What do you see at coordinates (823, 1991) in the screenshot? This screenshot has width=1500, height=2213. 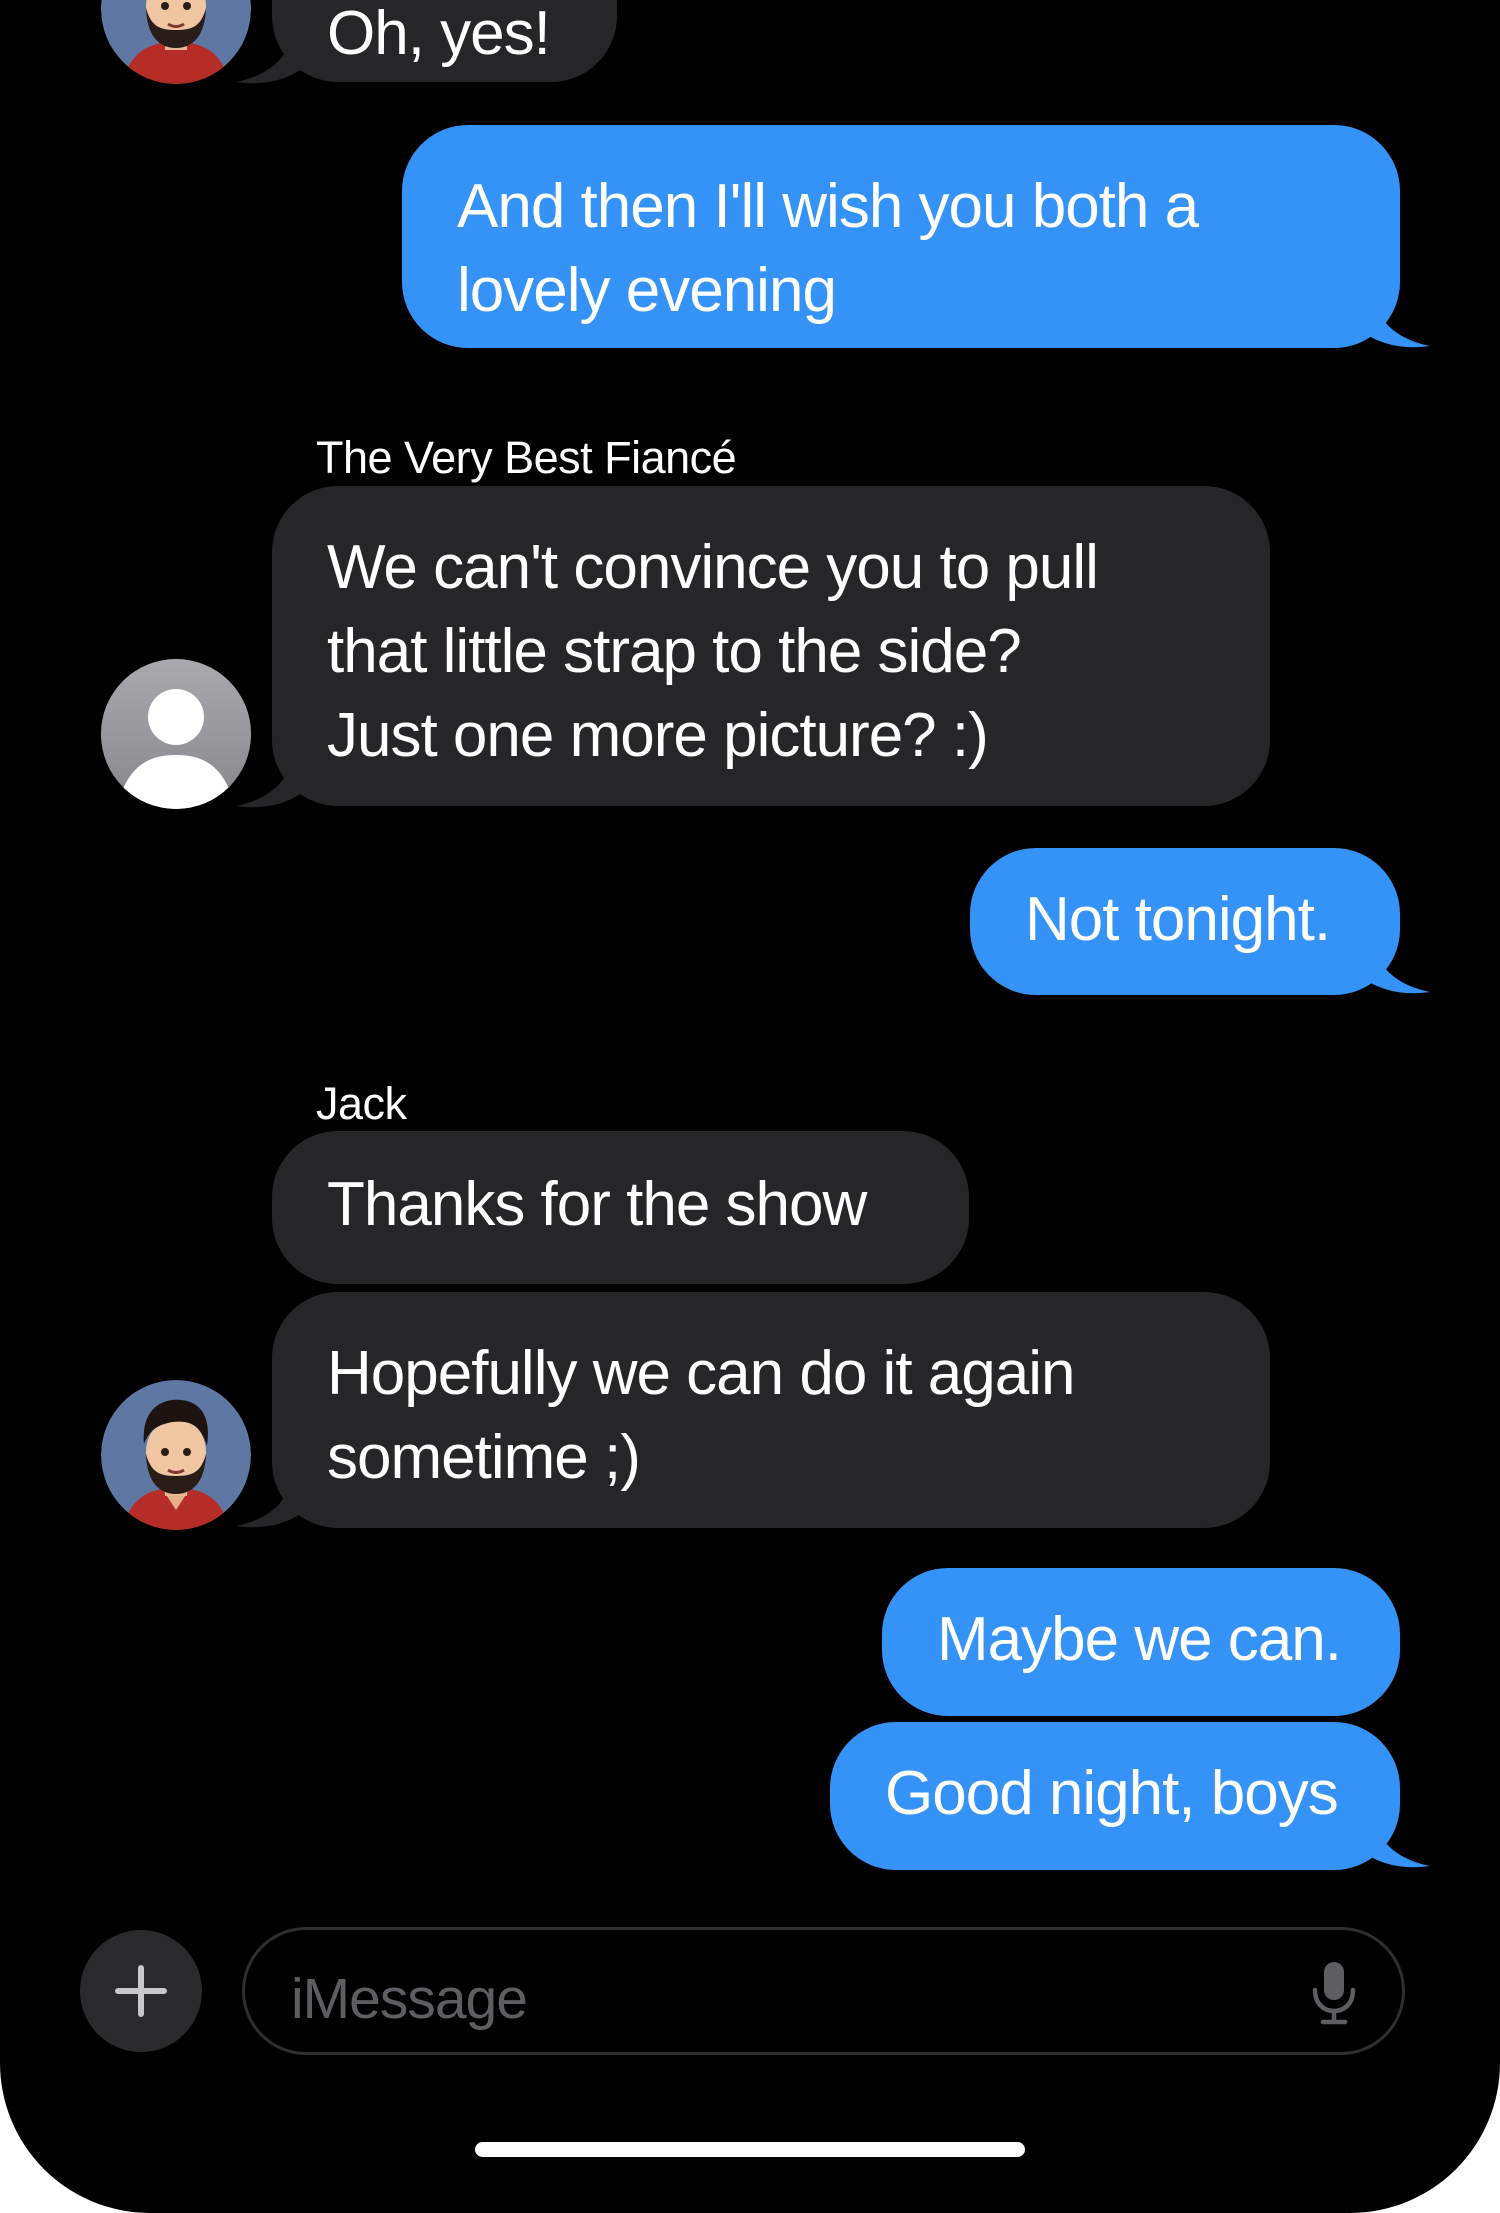 I see `message-input: iMessage` at bounding box center [823, 1991].